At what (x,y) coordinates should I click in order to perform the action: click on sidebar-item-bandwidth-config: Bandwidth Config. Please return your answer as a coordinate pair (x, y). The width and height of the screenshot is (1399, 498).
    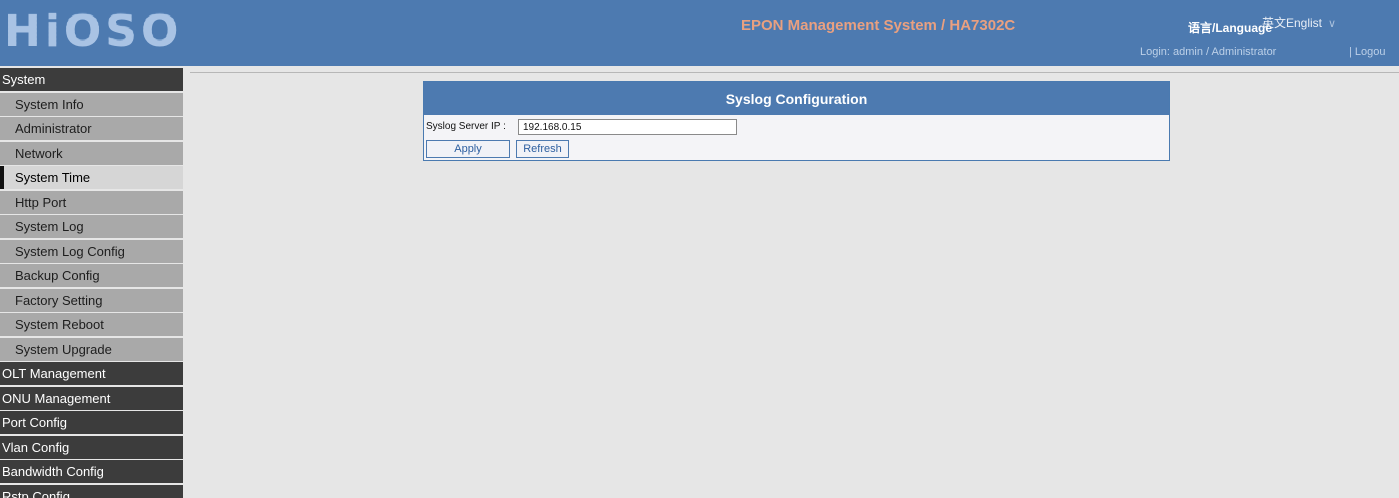
    Looking at the image, I should click on (91, 471).